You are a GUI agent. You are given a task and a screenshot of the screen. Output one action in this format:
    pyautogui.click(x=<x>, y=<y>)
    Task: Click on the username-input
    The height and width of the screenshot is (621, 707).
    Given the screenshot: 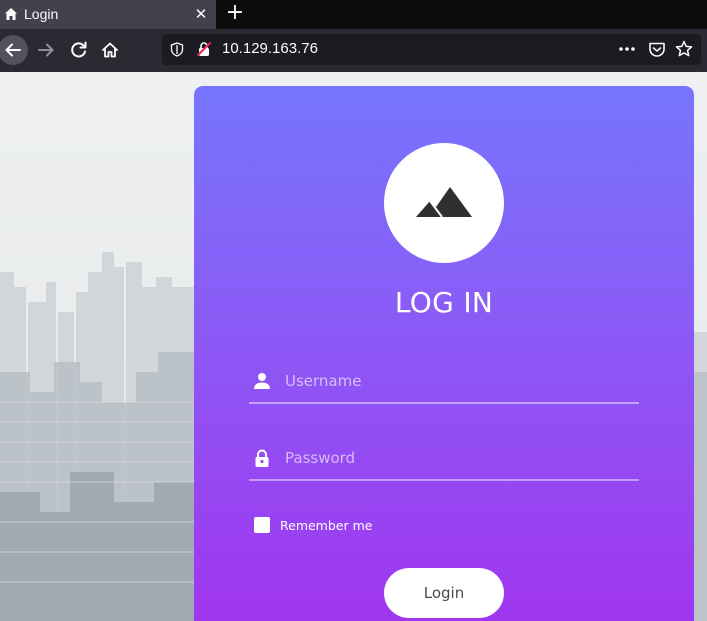 What is the action you would take?
    pyautogui.click(x=460, y=381)
    